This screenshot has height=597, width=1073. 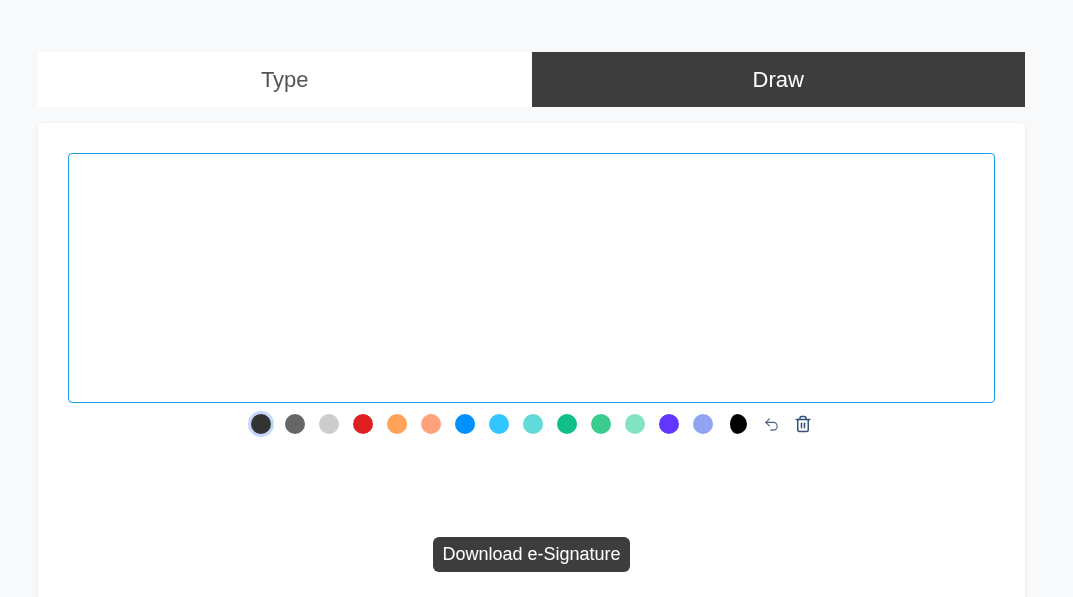 I want to click on color-picker, so click(x=737, y=424).